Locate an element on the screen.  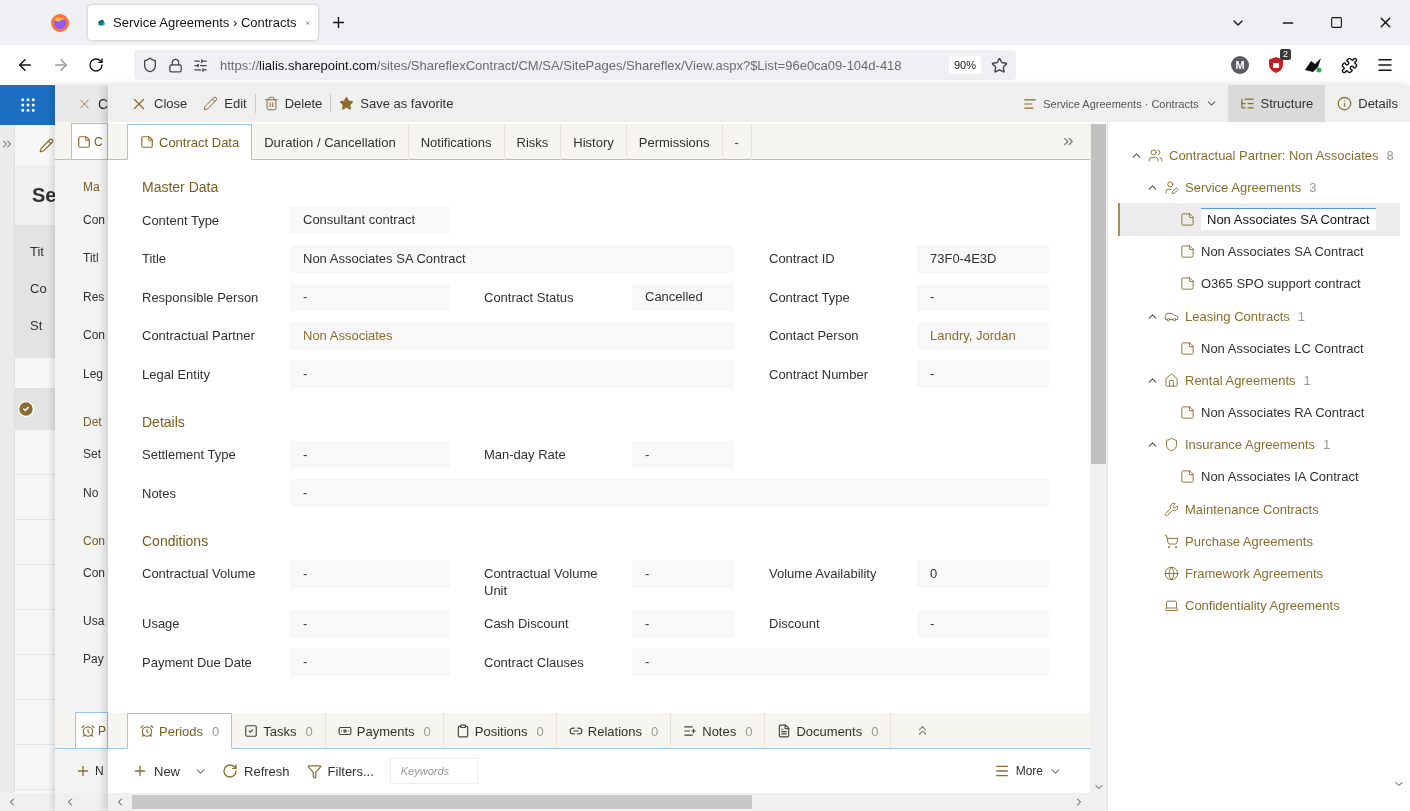
selected-list-row is located at coordinates (35, 409).